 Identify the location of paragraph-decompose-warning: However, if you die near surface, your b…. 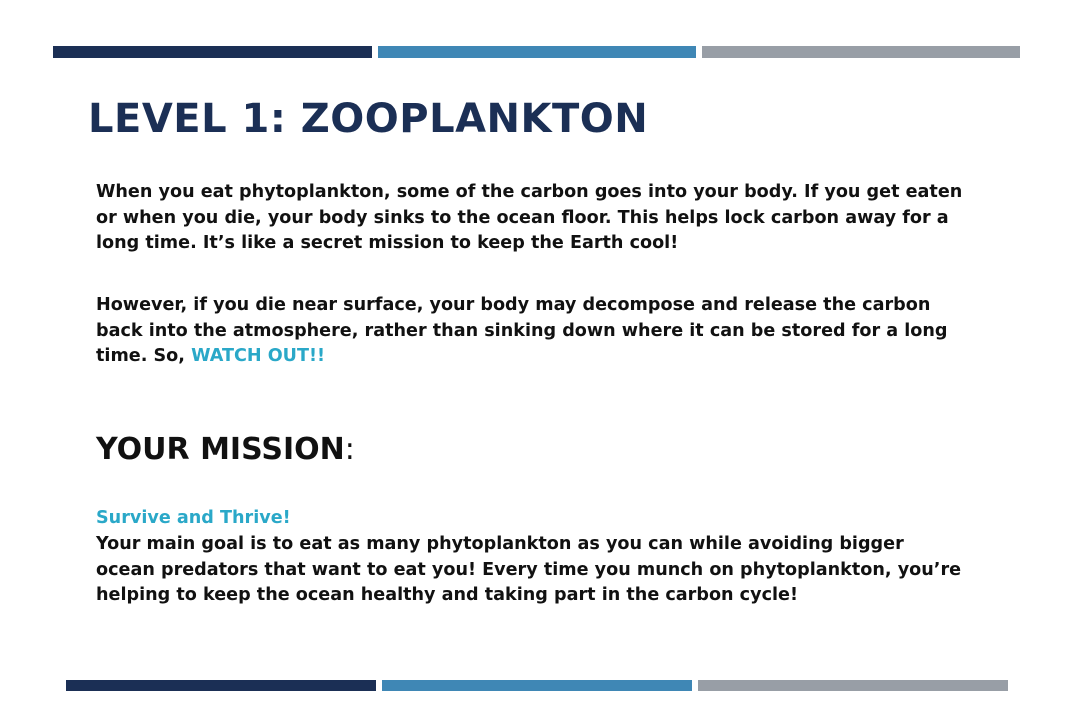
(531, 331).